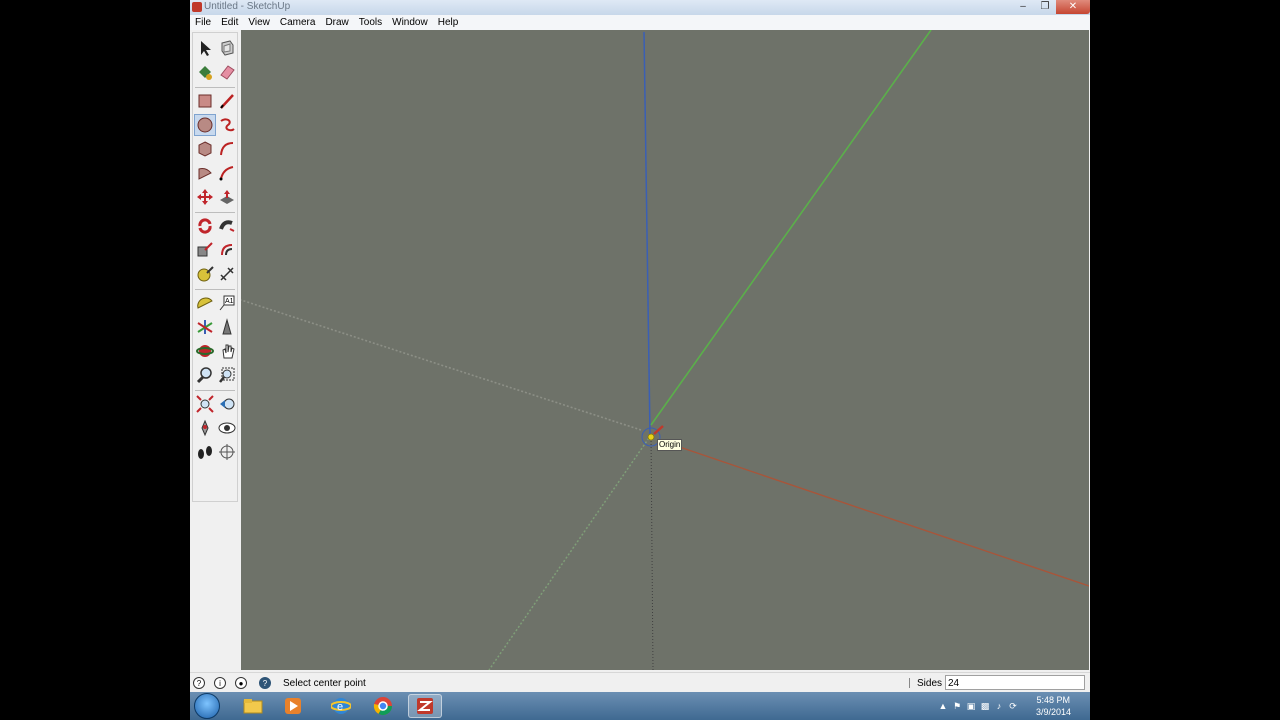 The height and width of the screenshot is (720, 1280). I want to click on protractor-icon, so click(205, 303).